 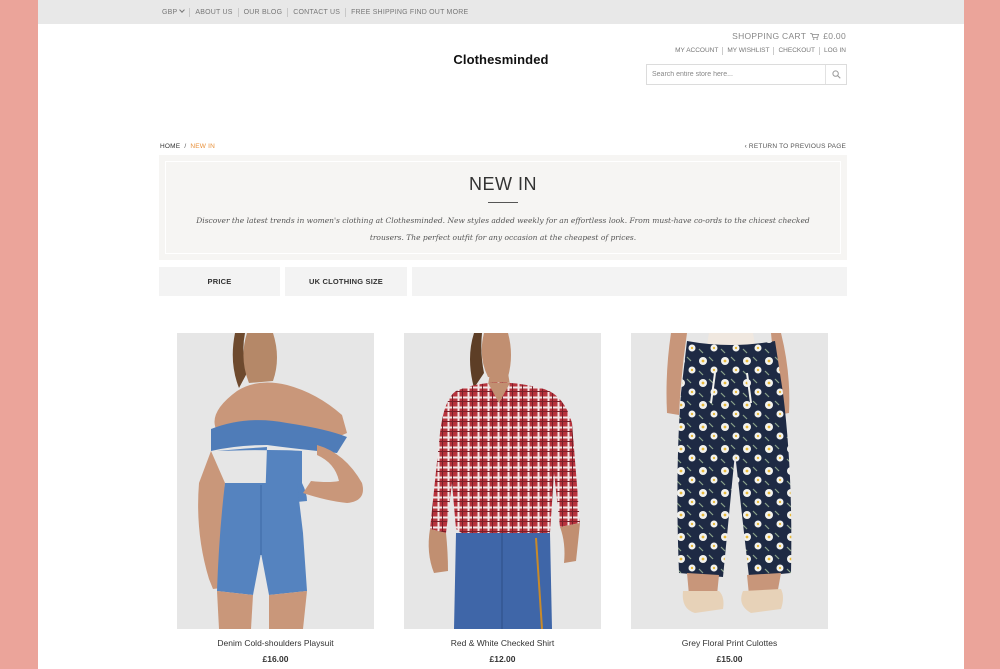 I want to click on filter-bar: PRICE UK CLOTHING SIZE, so click(x=503, y=281).